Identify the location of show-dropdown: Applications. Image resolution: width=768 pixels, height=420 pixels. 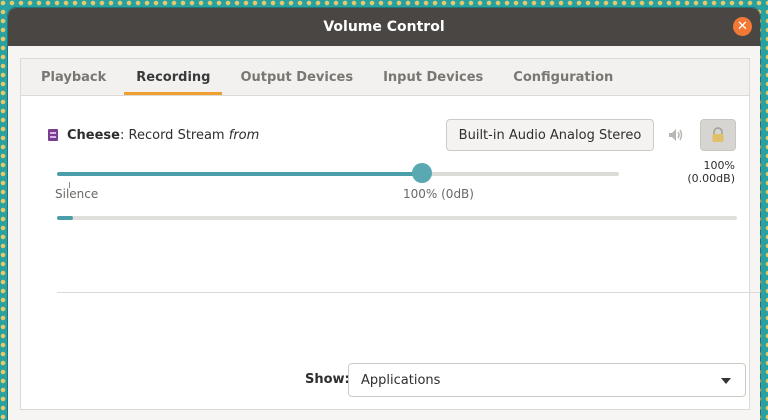
(547, 380).